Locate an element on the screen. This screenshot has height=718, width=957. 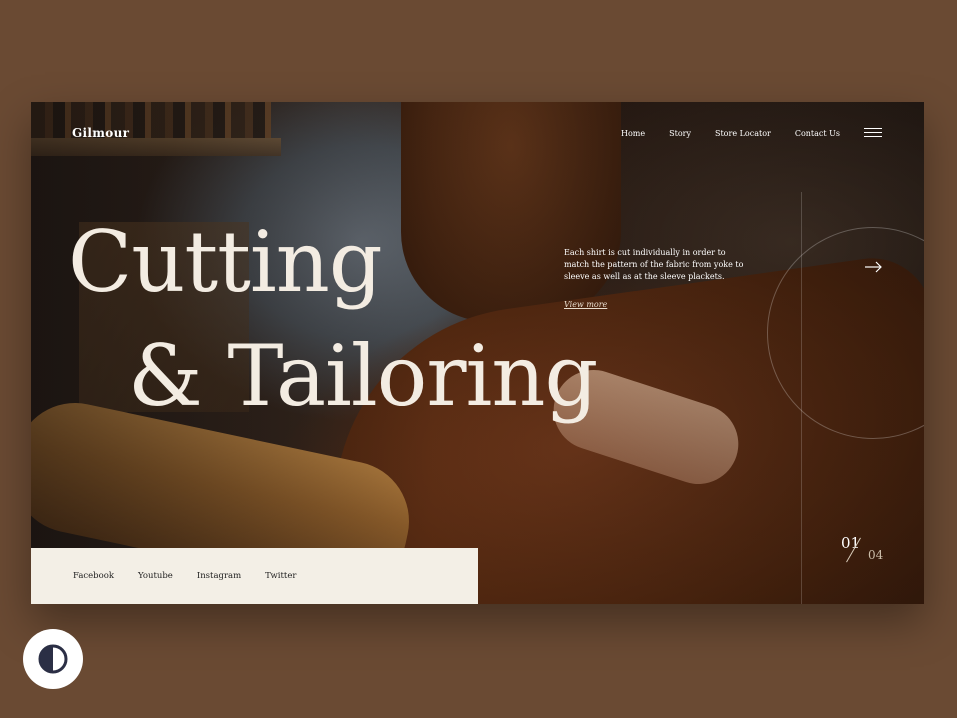
nav-item-store-locator: Store Locator is located at coordinates (743, 133).